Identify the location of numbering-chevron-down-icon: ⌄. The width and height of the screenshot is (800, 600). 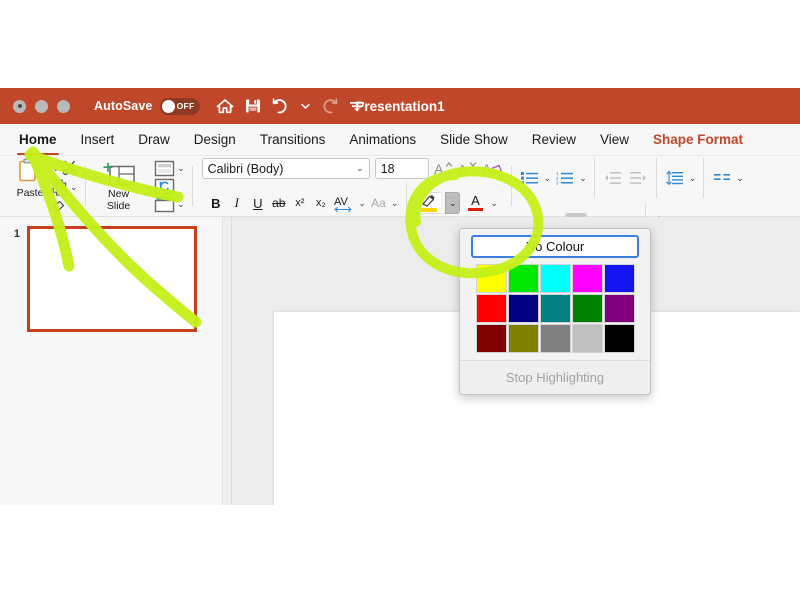
(583, 178).